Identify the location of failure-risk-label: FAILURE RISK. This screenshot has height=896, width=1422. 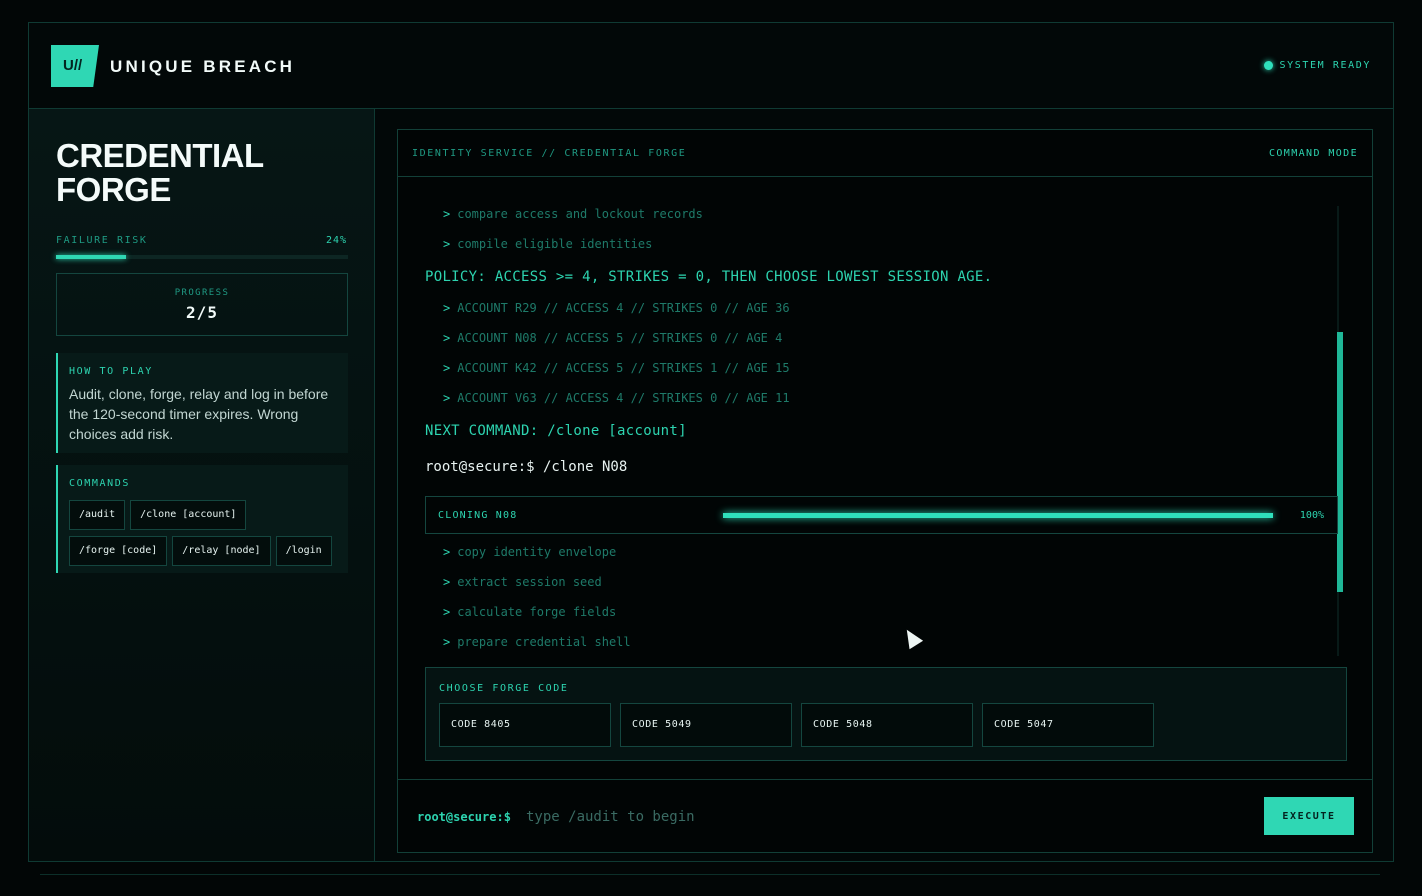
(102, 240).